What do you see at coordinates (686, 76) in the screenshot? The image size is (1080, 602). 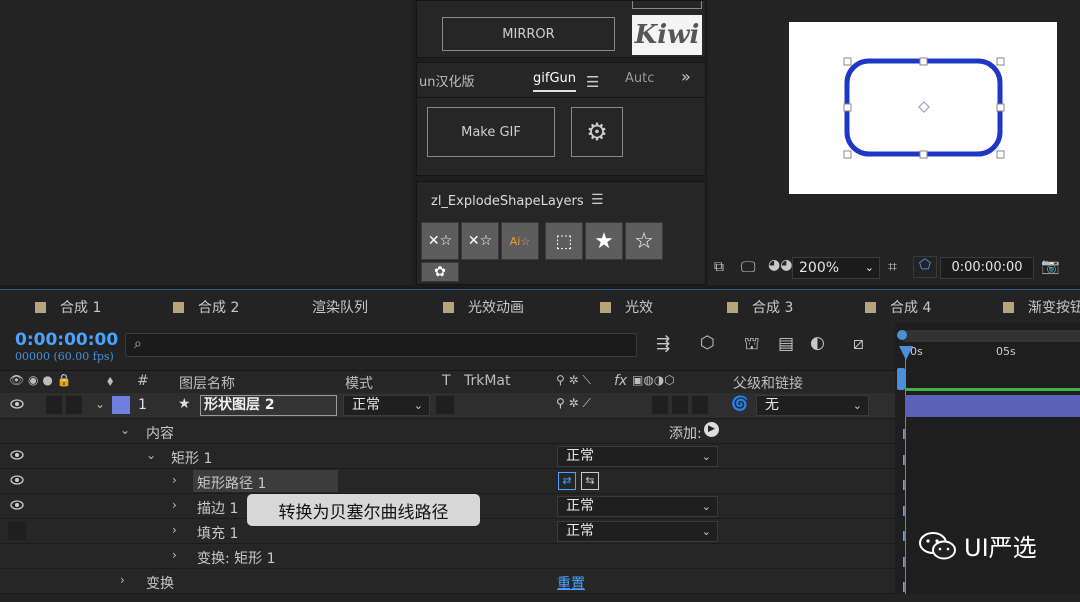 I see `double-chevron-right-icon: »` at bounding box center [686, 76].